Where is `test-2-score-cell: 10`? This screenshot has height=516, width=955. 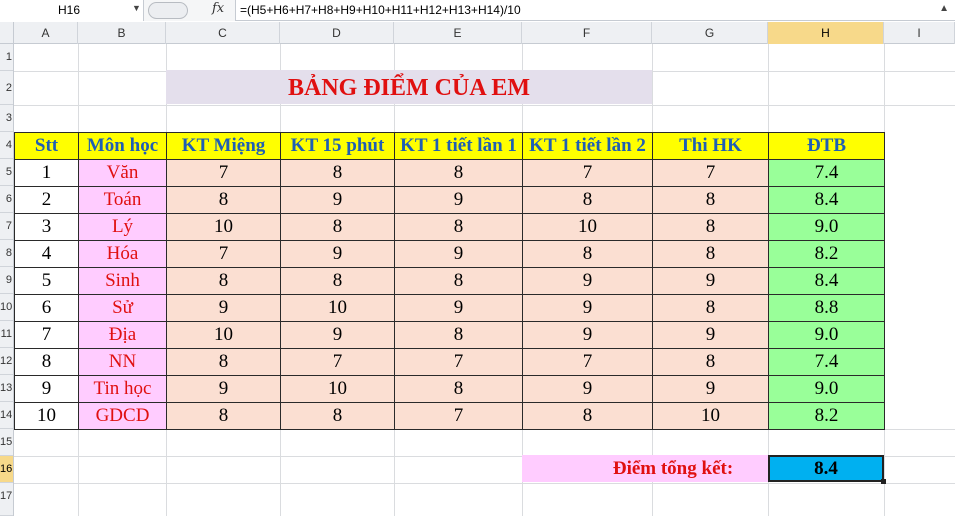
test-2-score-cell: 10 is located at coordinates (587, 227).